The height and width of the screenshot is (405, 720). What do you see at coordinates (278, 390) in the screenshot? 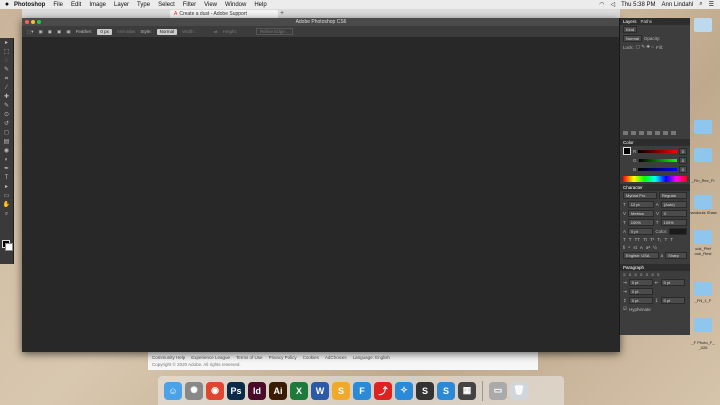
I see `illustrator-icon: Ai` at bounding box center [278, 390].